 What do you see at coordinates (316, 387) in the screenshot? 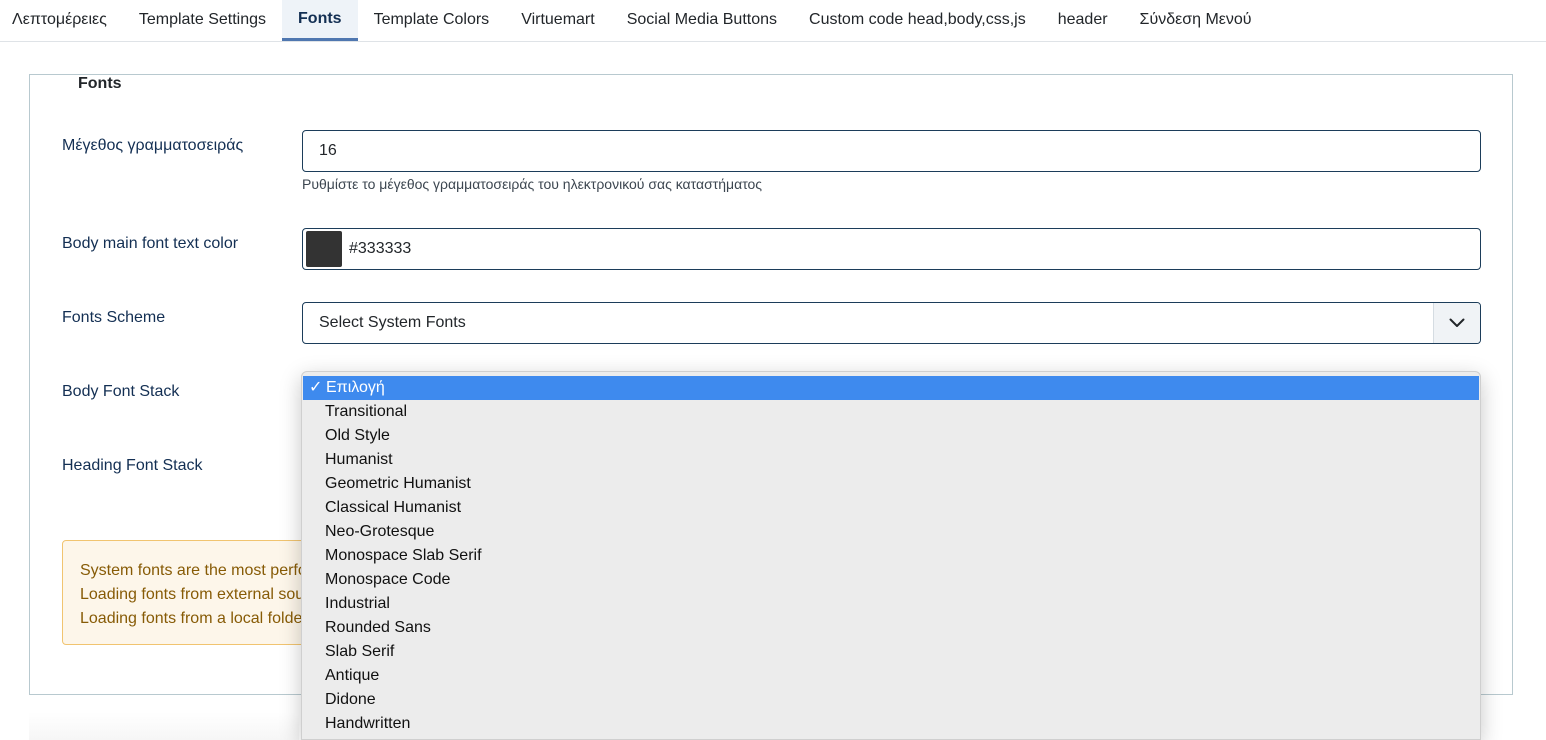
I see `checkmark-icon: ✓` at bounding box center [316, 387].